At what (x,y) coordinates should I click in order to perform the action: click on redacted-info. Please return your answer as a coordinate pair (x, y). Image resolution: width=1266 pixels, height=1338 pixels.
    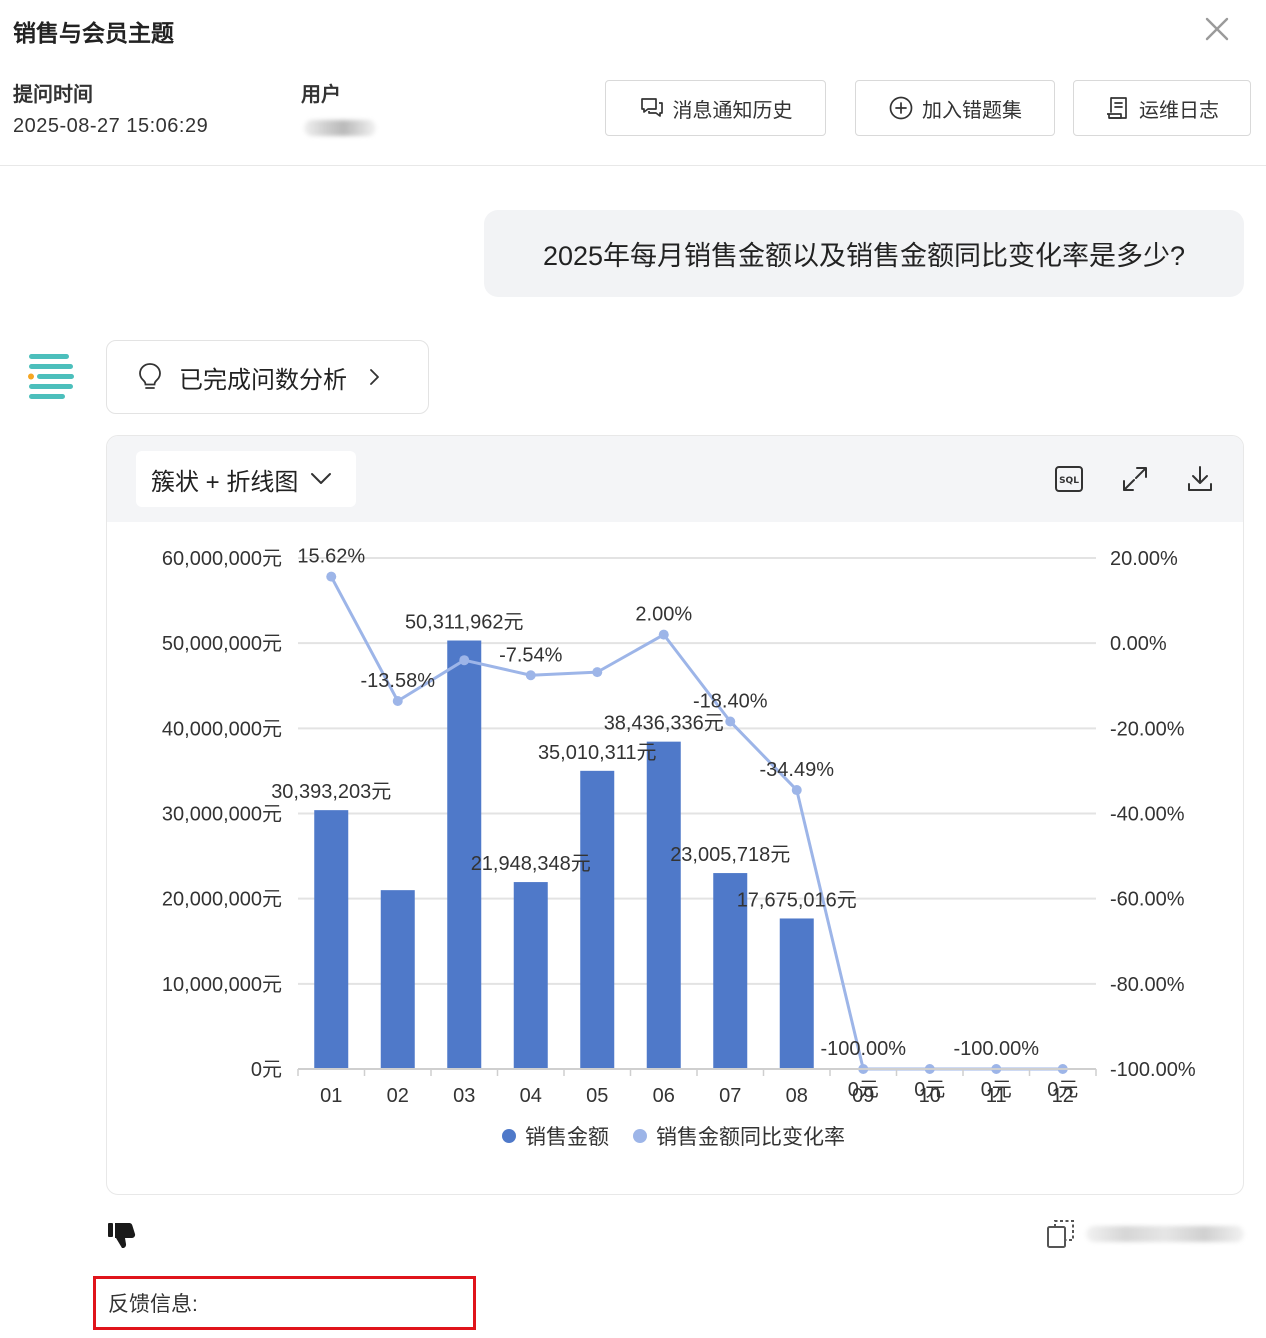
    Looking at the image, I should click on (1165, 1234).